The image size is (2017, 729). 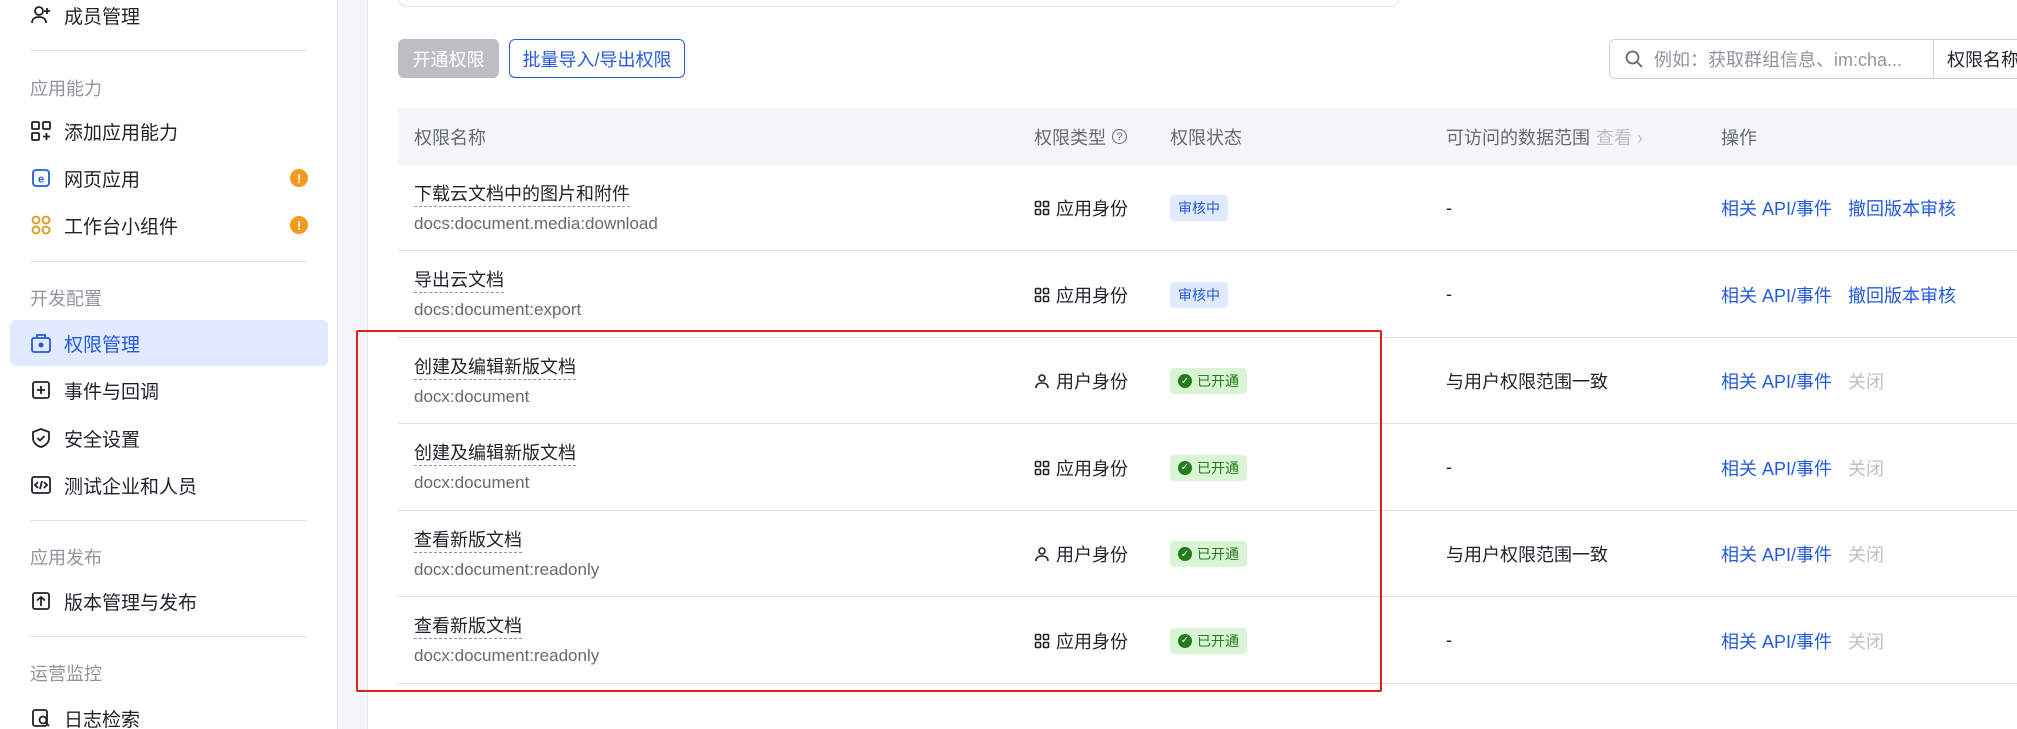 What do you see at coordinates (41, 601) in the screenshot?
I see `upload-icon` at bounding box center [41, 601].